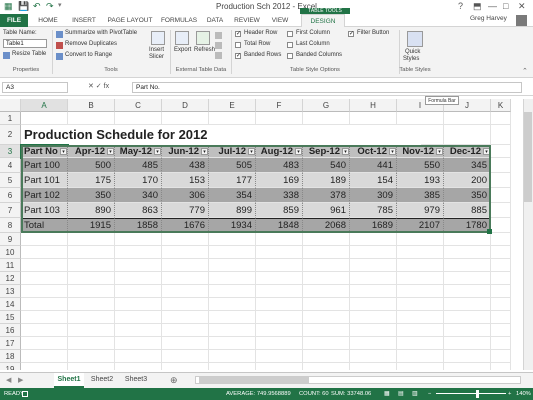  I want to click on table-cell: 483, so click(279, 165).